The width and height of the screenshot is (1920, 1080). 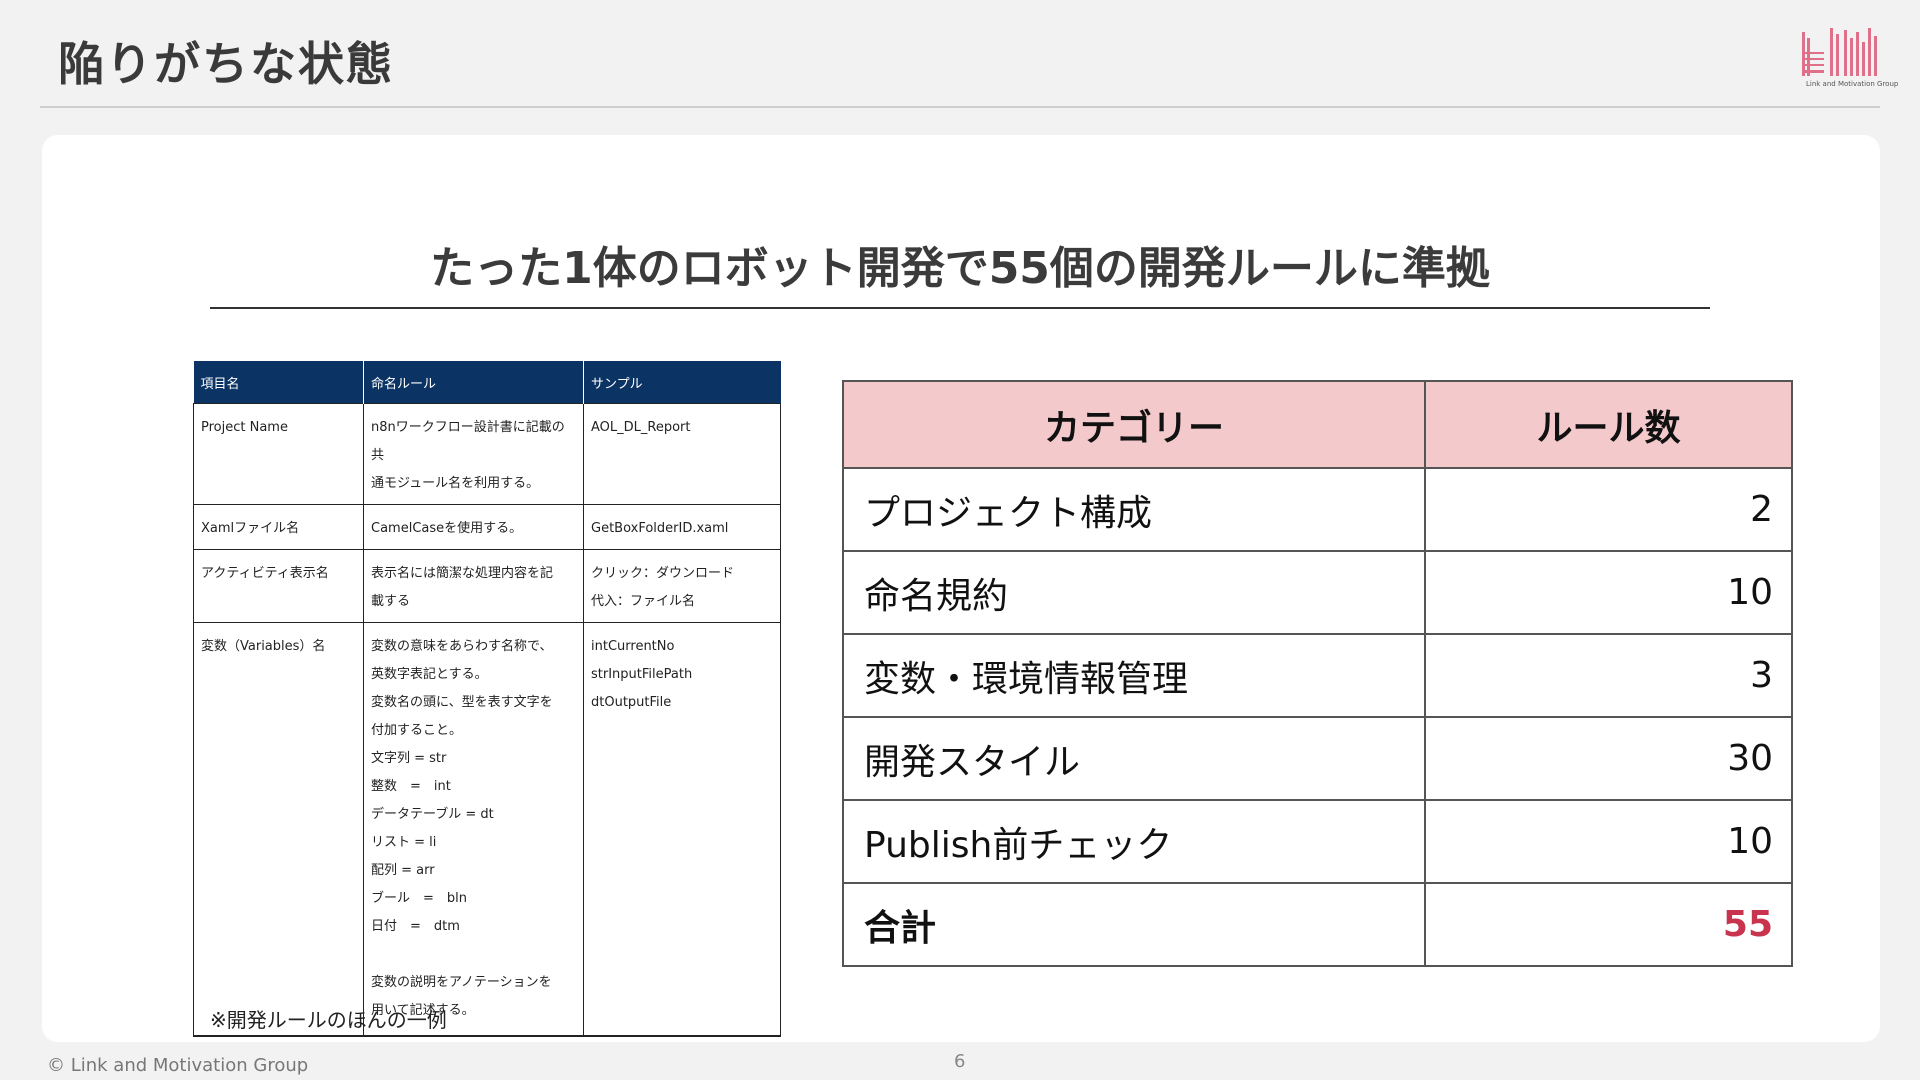 What do you see at coordinates (682, 454) in the screenshot?
I see `table-cell: AOL_DL_Report` at bounding box center [682, 454].